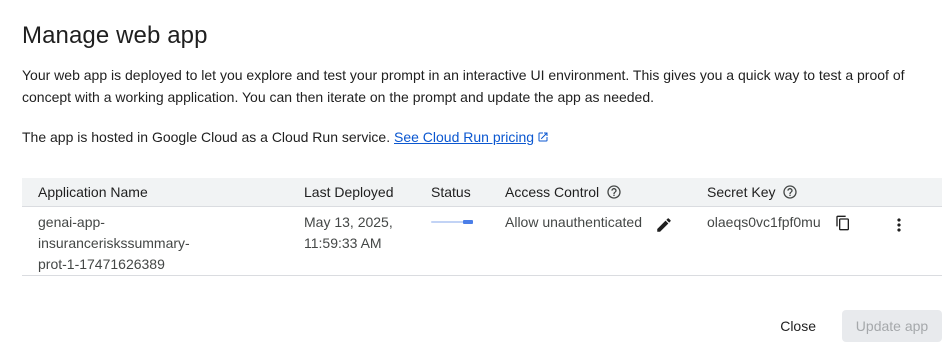 This screenshot has height=350, width=950. Describe the element at coordinates (552, 192) in the screenshot. I see `access-control-label: Access Control` at that location.